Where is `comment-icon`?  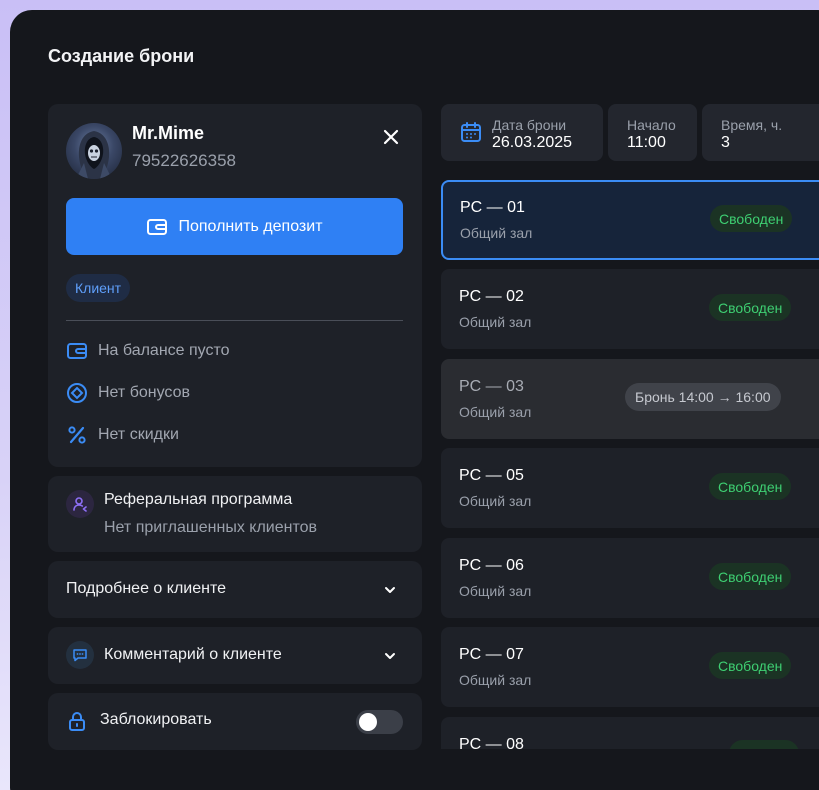 comment-icon is located at coordinates (80, 655).